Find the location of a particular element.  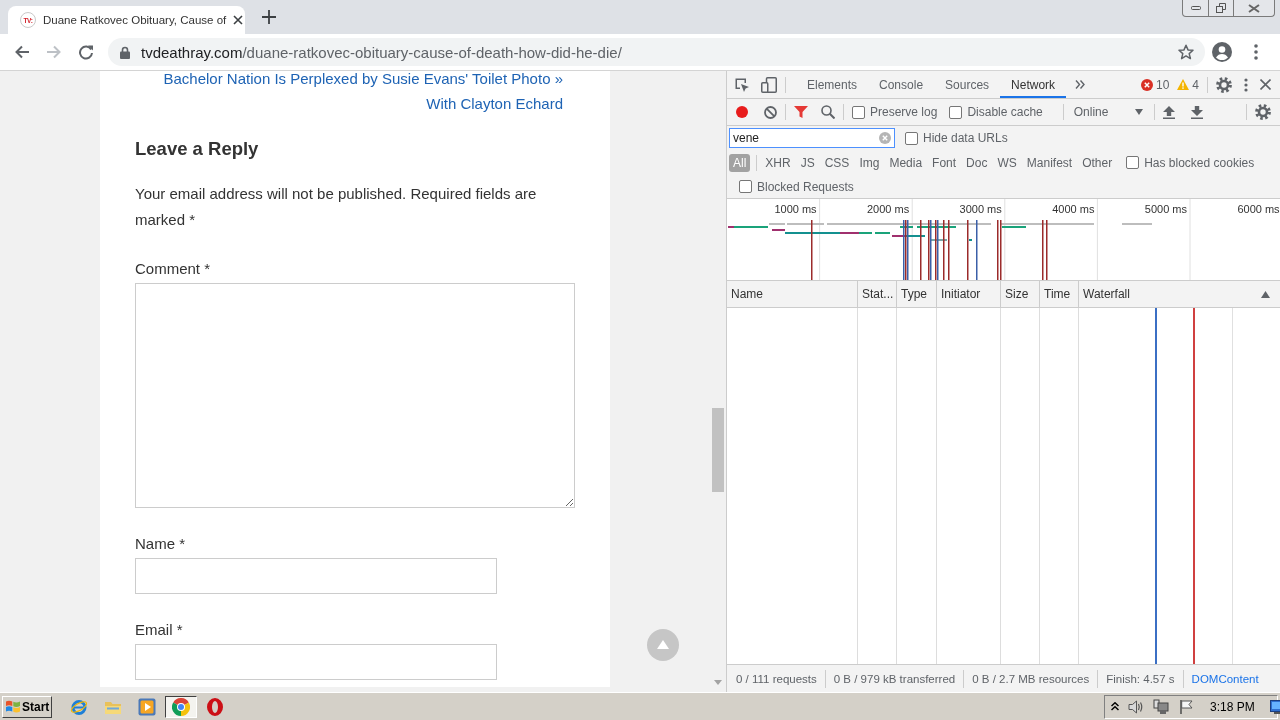

media-player-icon is located at coordinates (147, 706).